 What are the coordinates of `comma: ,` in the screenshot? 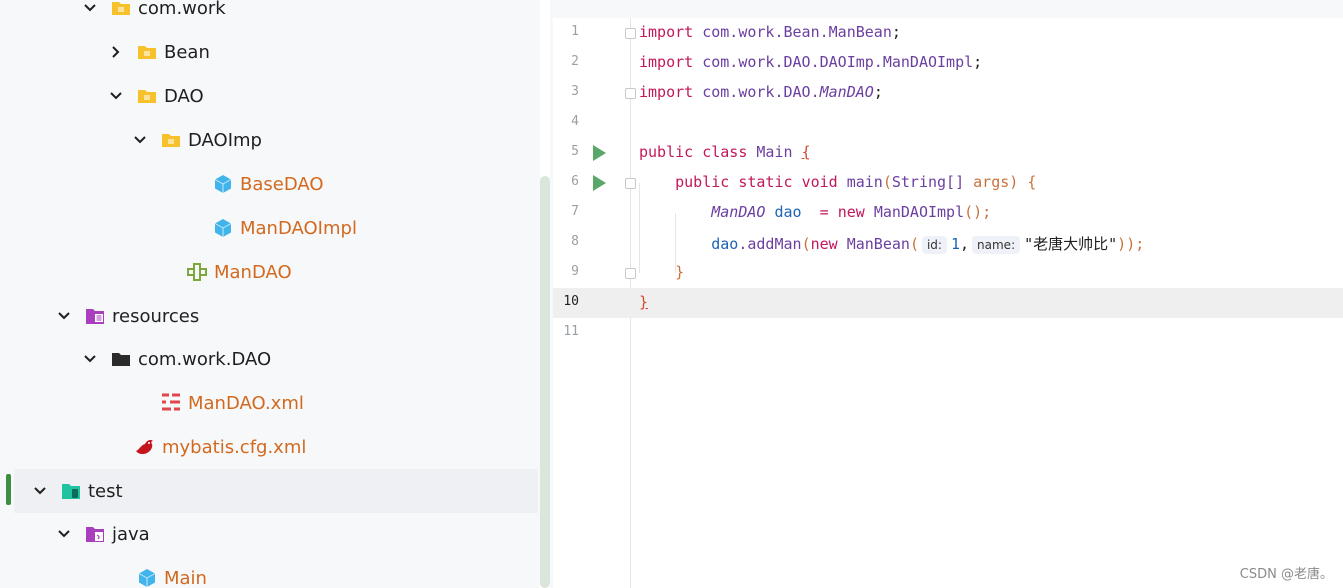 It's located at (965, 244).